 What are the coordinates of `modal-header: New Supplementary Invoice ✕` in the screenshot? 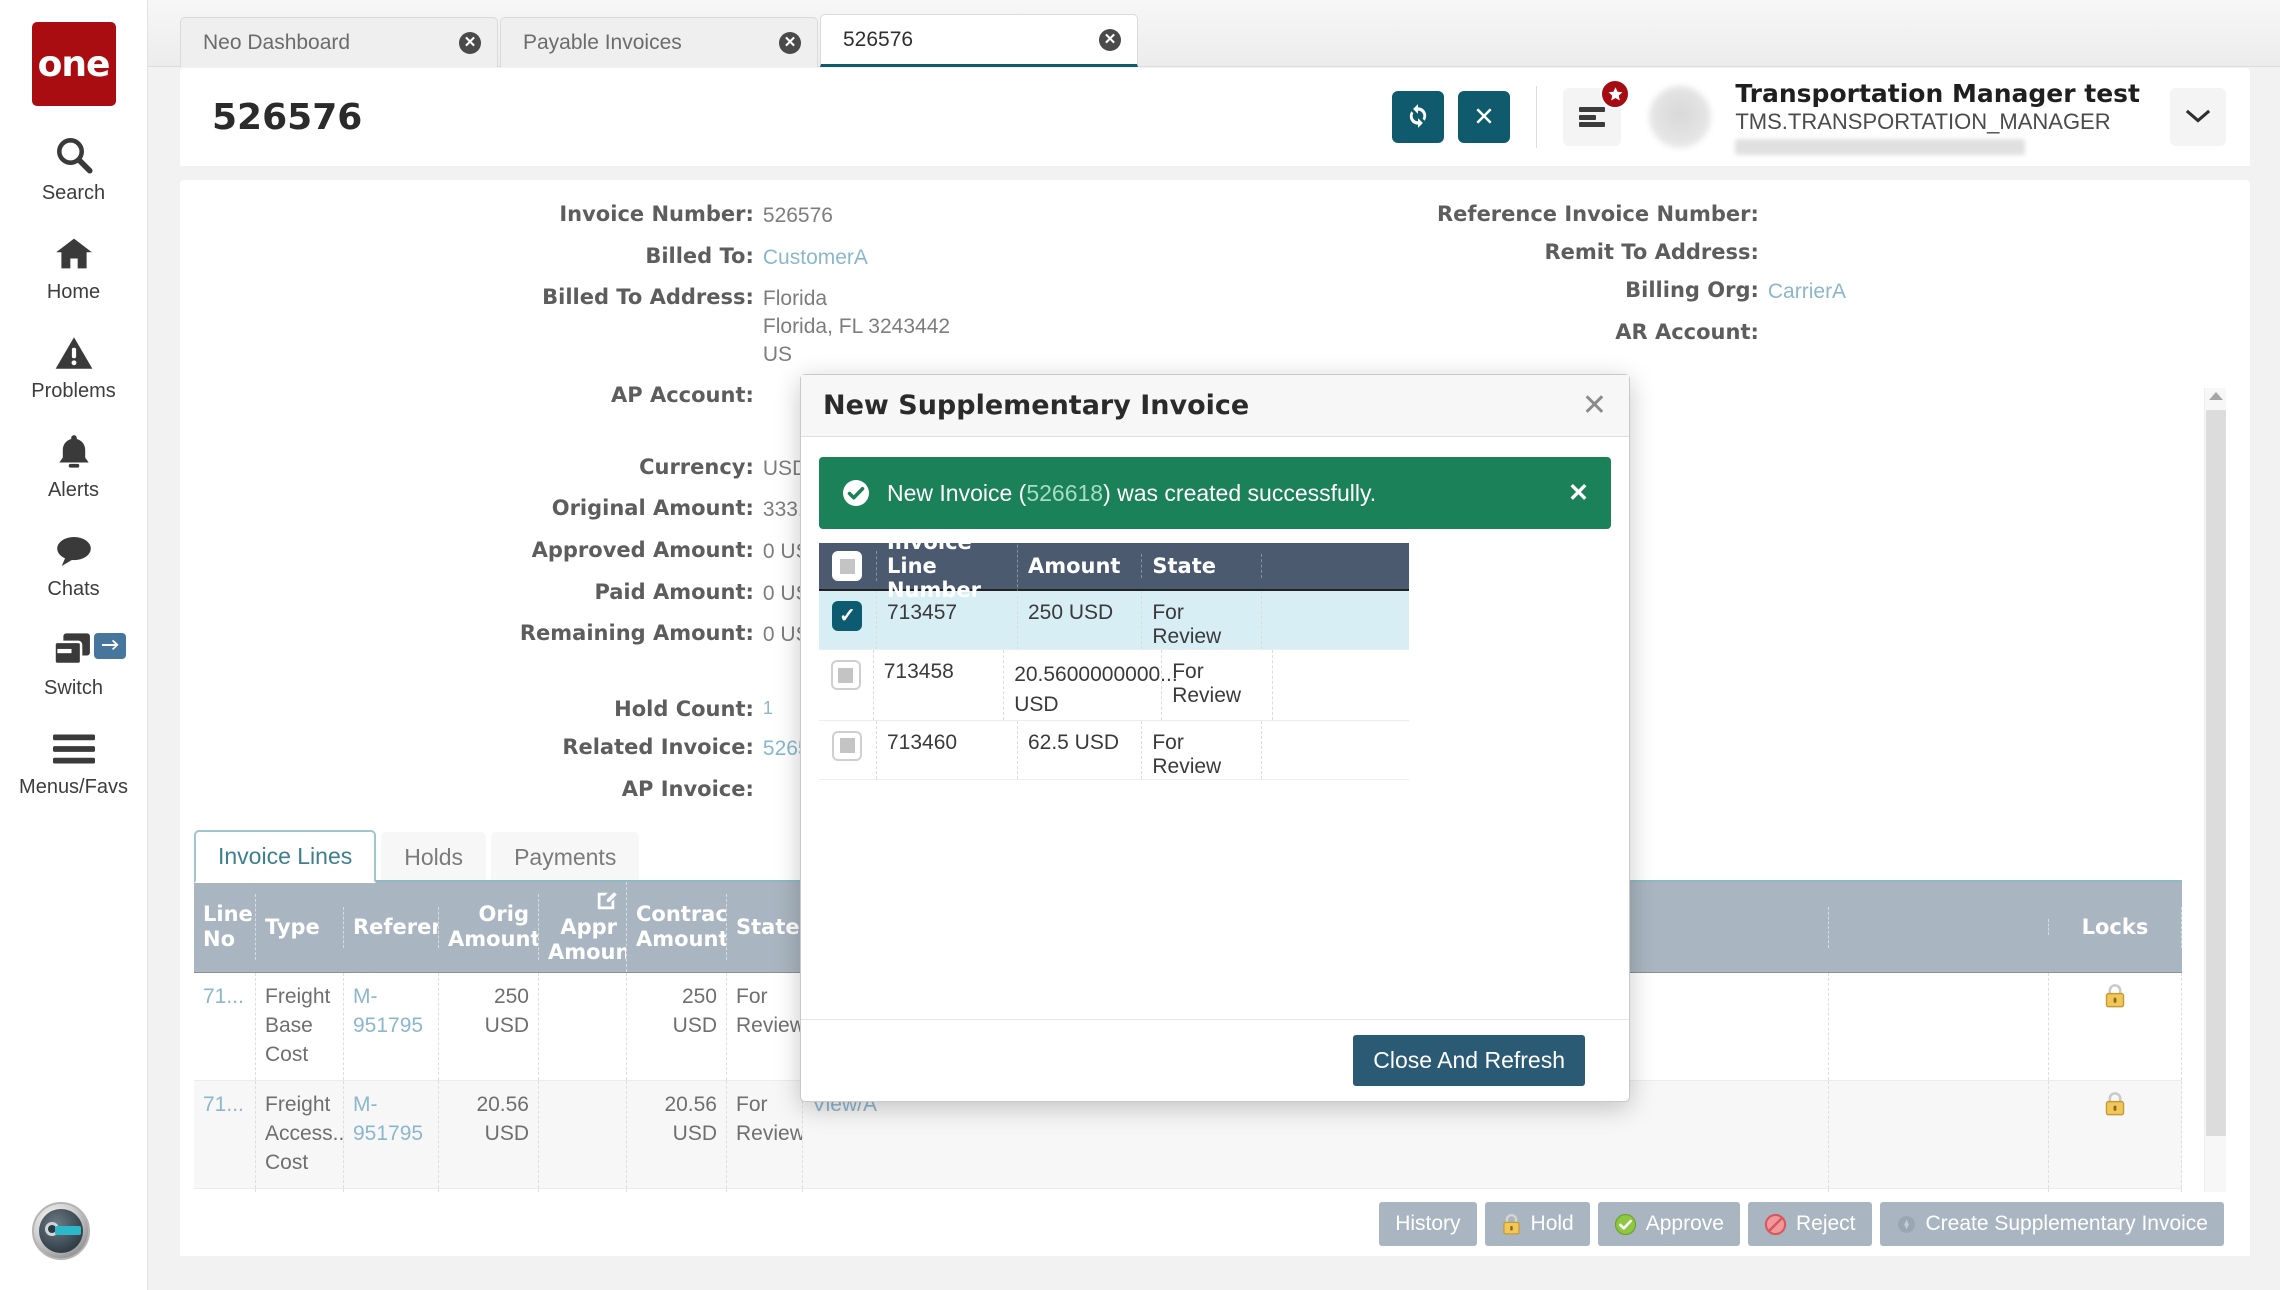 It's located at (1215, 406).